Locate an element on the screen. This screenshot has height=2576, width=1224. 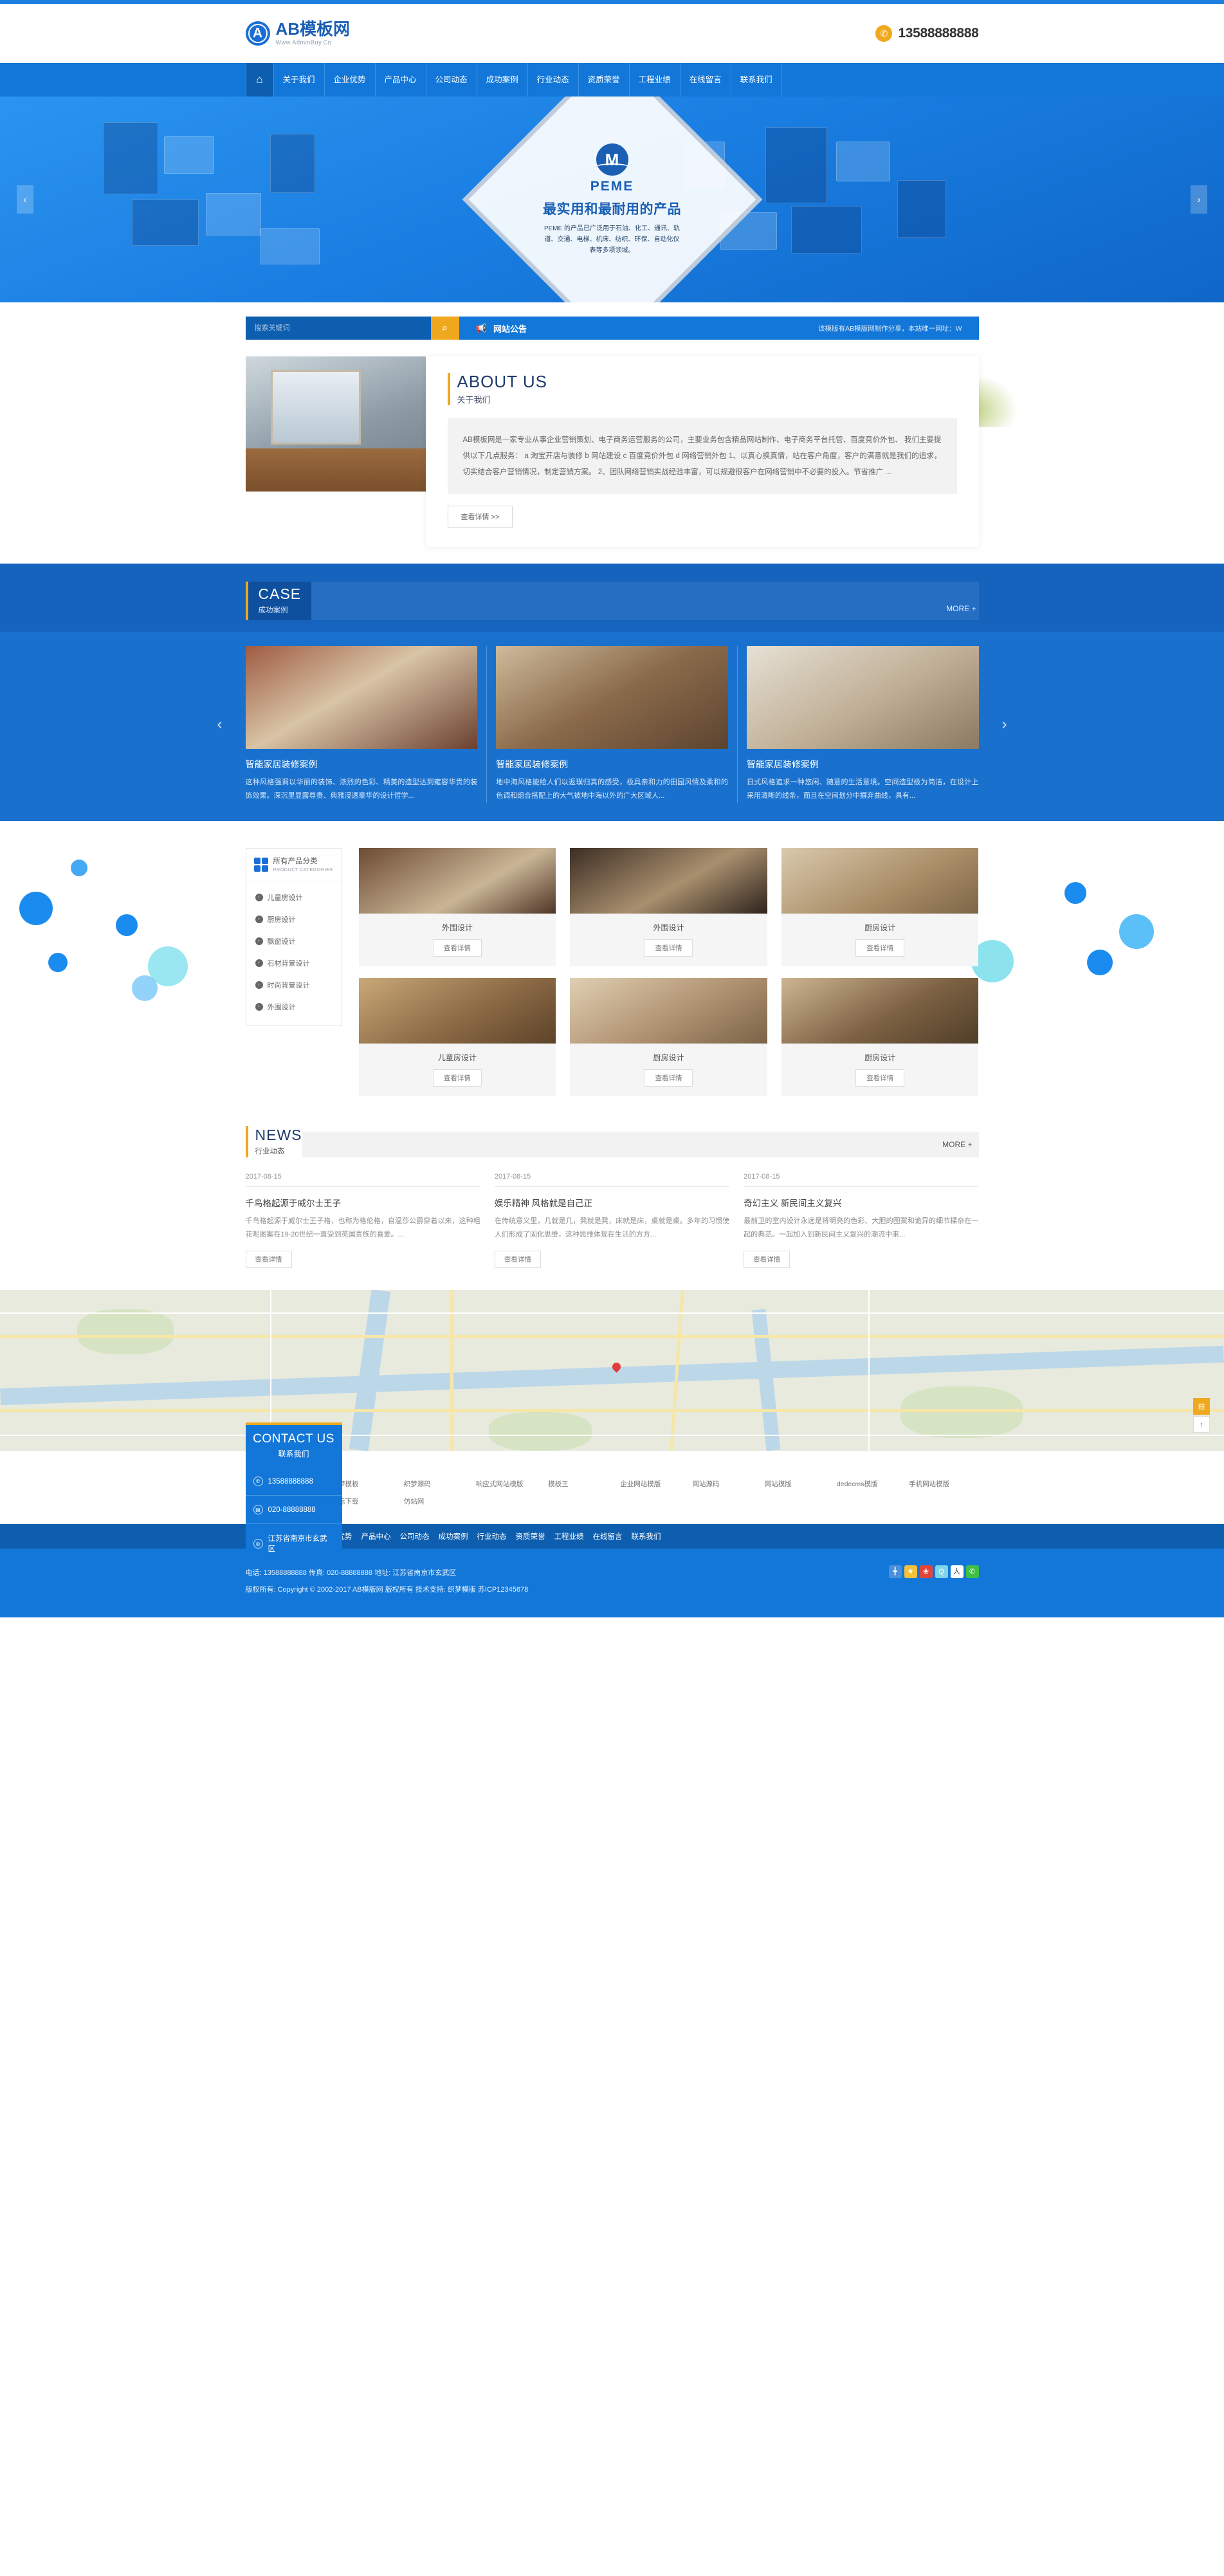
arrow-up-icon: ↑ is located at coordinates (1201, 1424).